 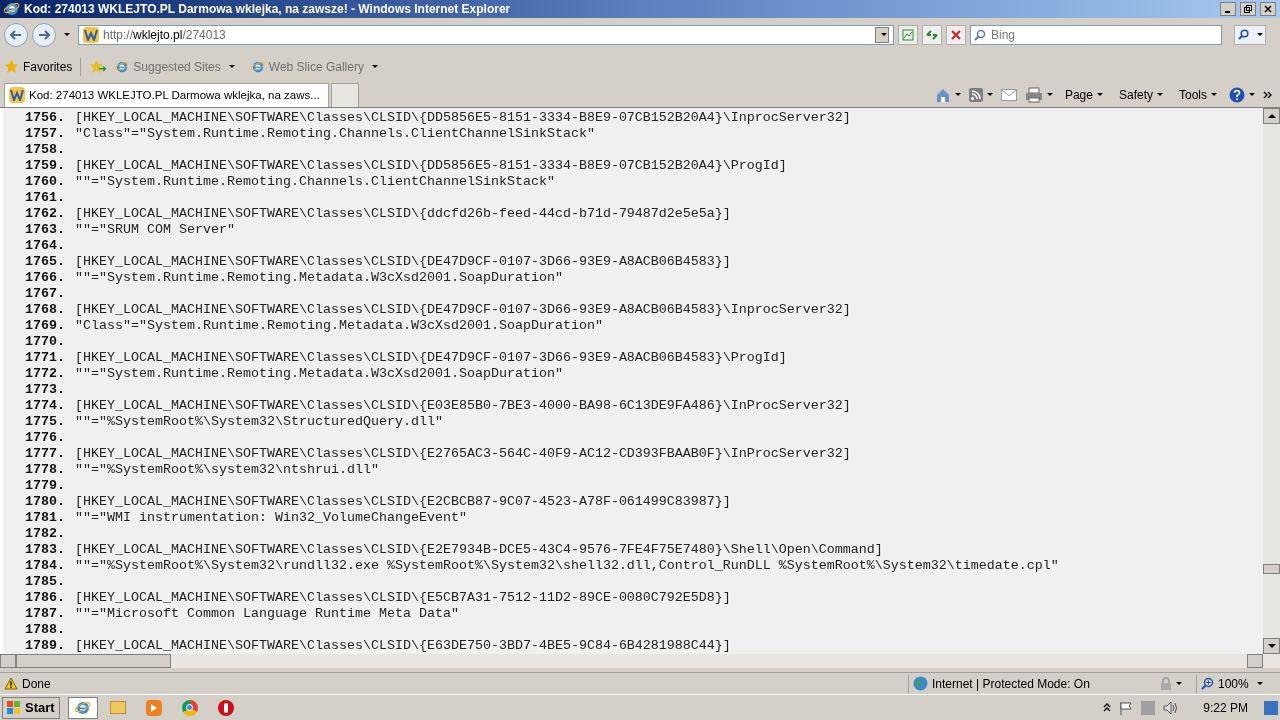 I want to click on code-line: [HKEY_LOCAL_MACHINE\SOFTWARE\Classes\CLSID\{E2CBCB87-9C07-4523-A78F-061499C83987}], so click(x=403, y=501).